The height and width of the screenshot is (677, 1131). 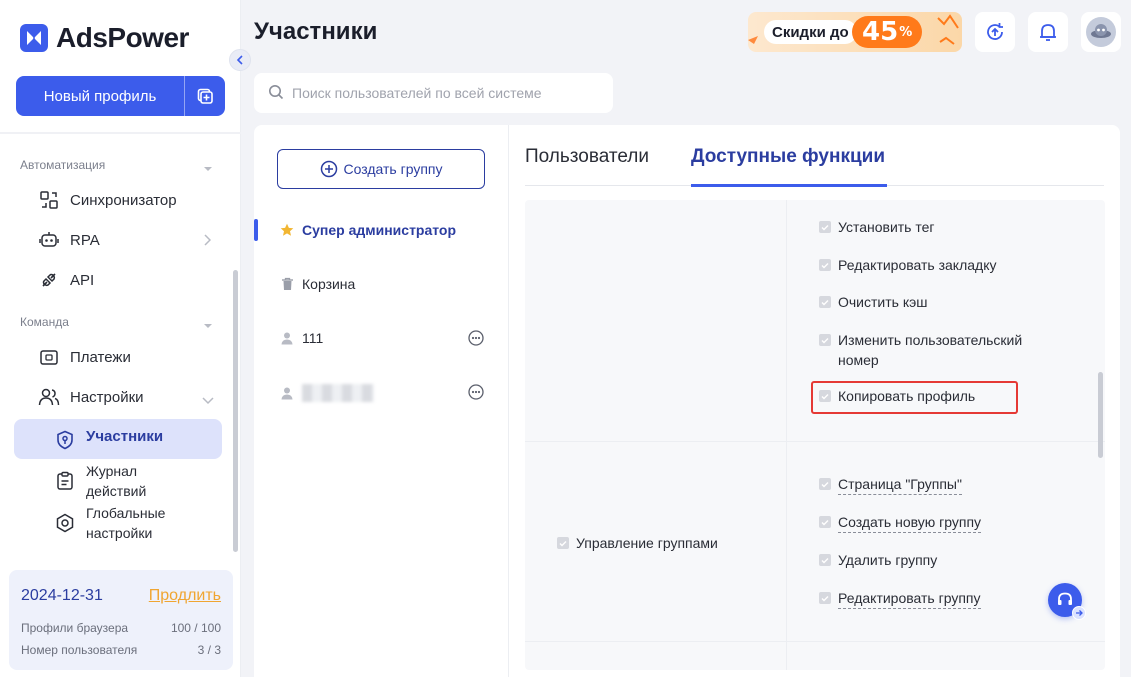 I want to click on permission-label: Очистить кэш, so click(x=883, y=302).